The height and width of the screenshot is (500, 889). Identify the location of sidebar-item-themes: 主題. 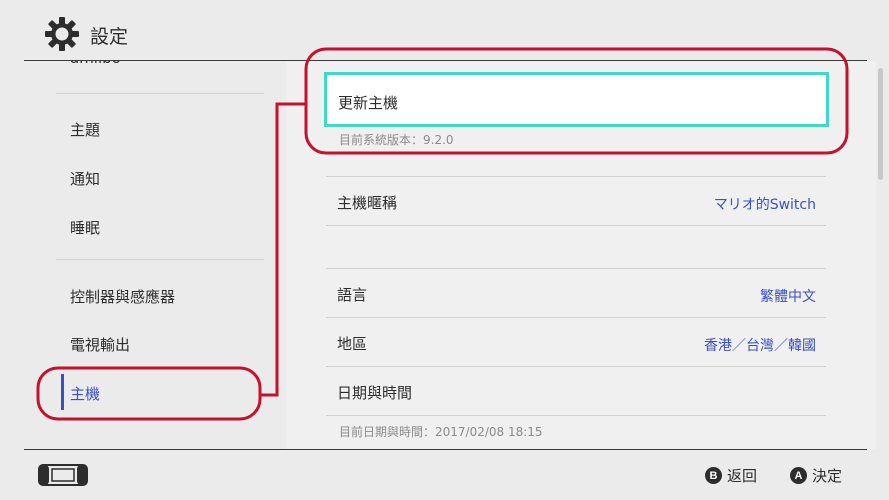
(85, 129).